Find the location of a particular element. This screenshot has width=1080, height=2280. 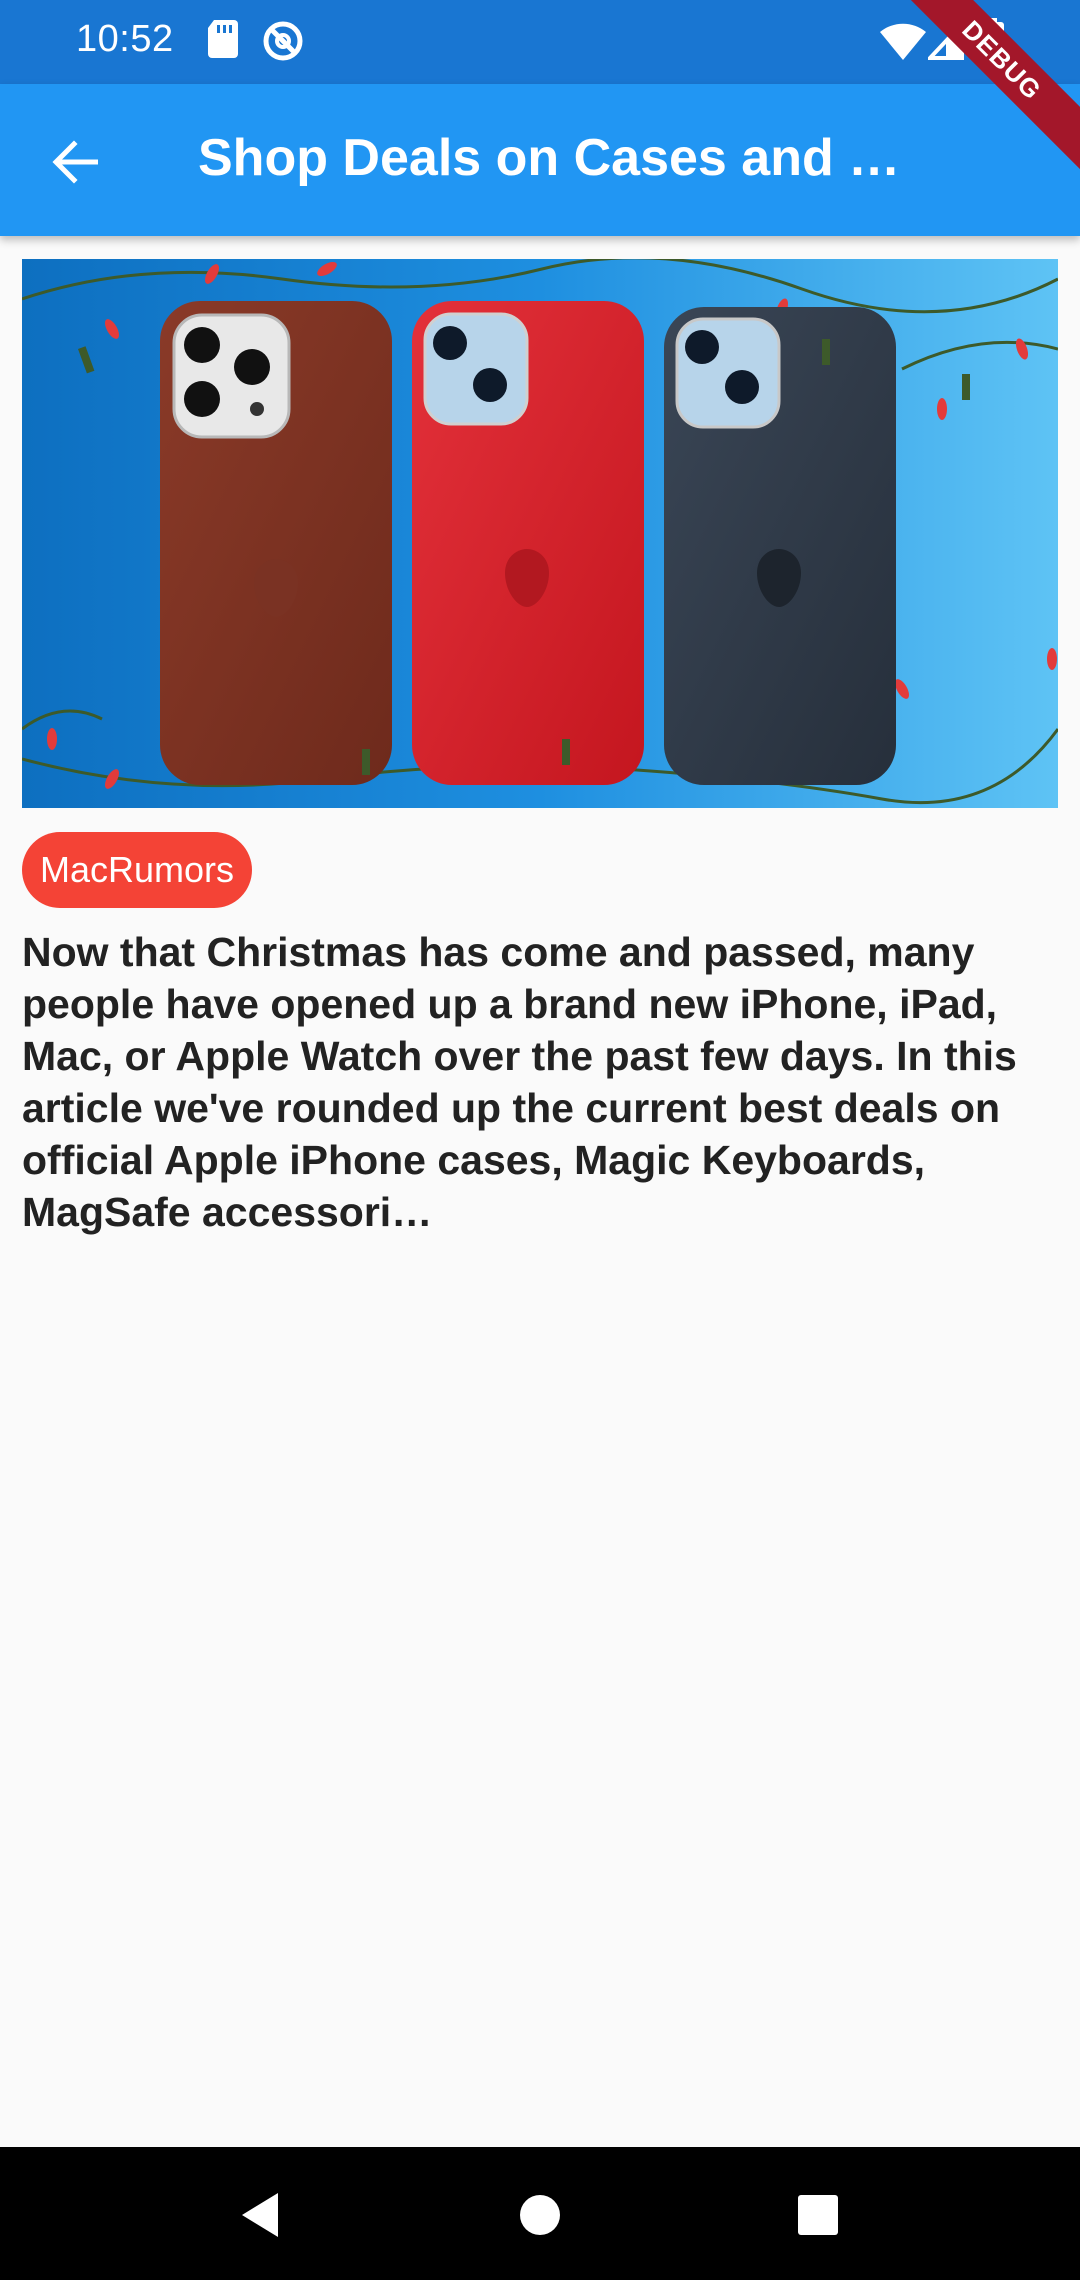

nav-recents-button is located at coordinates (818, 2217).